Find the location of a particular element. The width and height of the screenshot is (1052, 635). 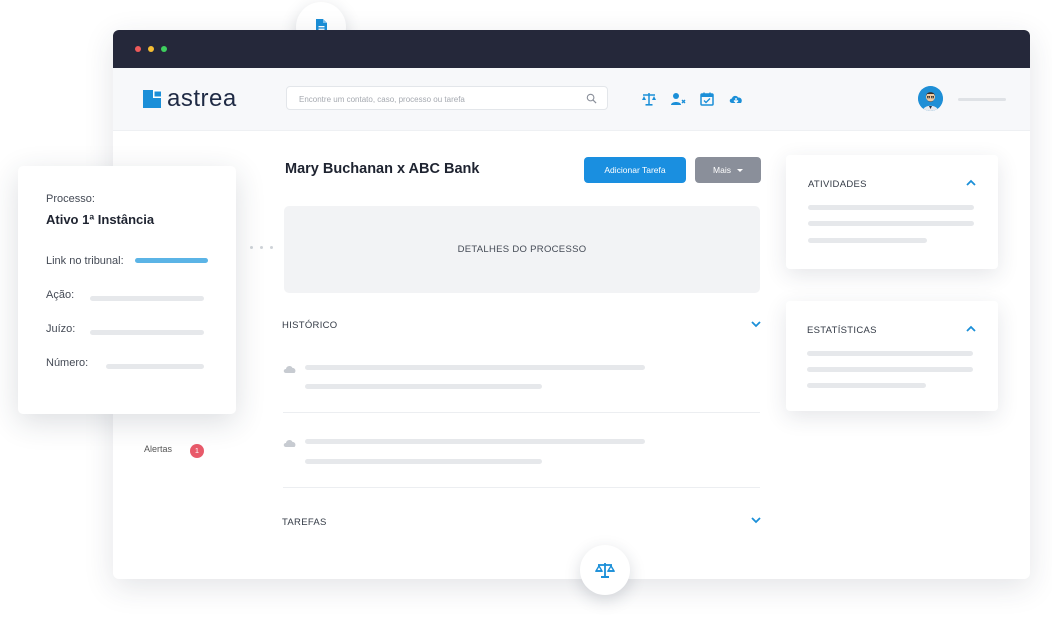

avatar-person-icon is located at coordinates (930, 98).